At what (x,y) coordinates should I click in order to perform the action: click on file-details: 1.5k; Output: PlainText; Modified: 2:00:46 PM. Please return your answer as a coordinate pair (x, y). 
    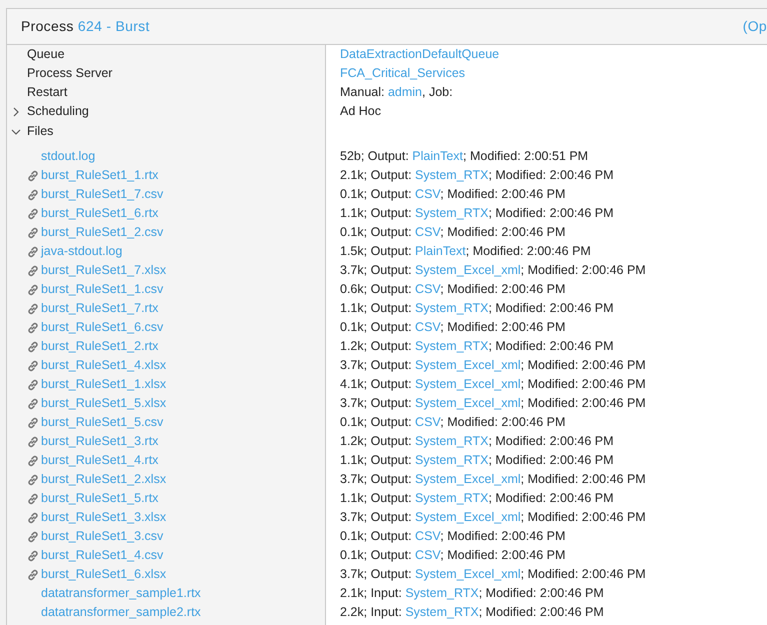
    Looking at the image, I should click on (465, 251).